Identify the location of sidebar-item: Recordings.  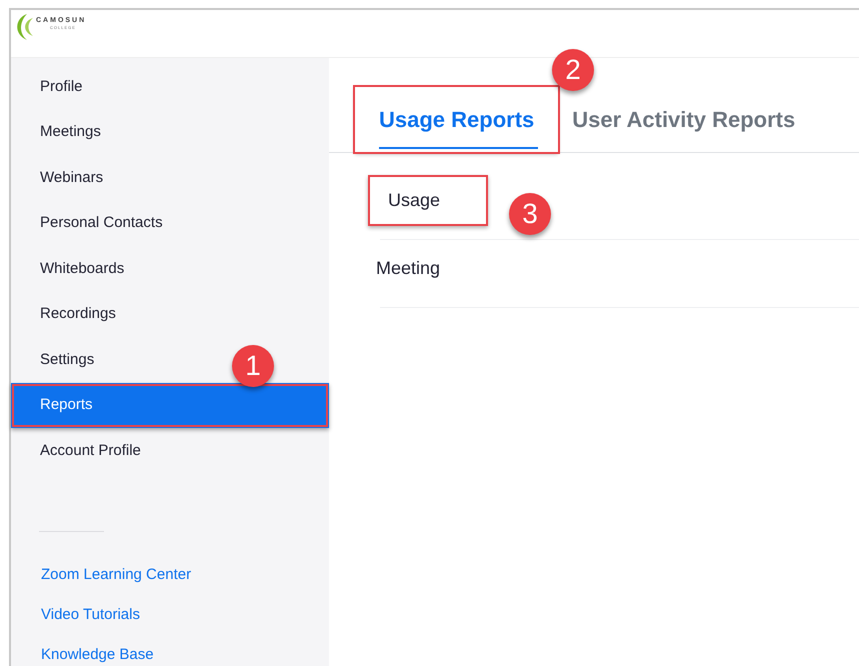
(78, 314).